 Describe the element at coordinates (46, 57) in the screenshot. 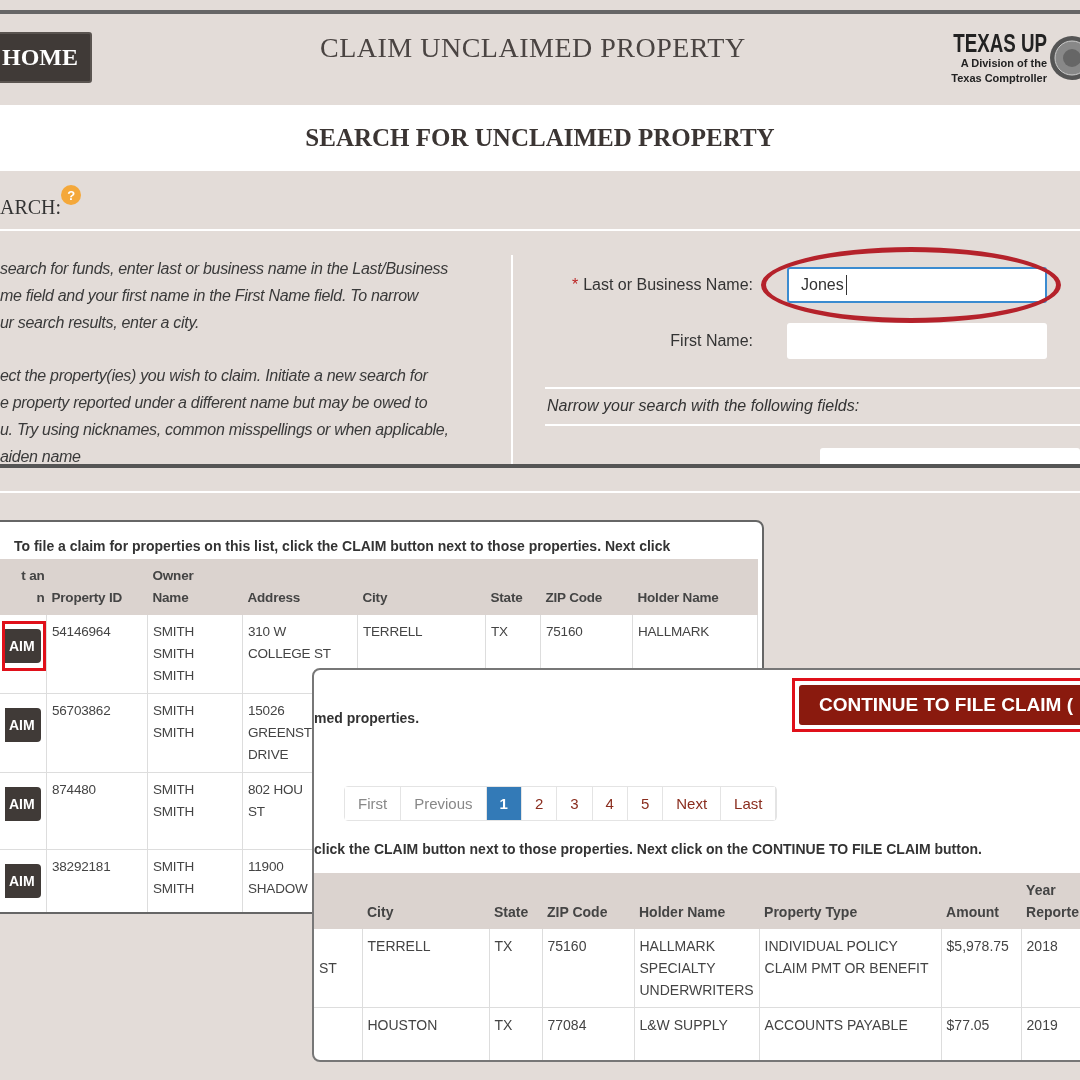

I see `home-button: HOME` at that location.